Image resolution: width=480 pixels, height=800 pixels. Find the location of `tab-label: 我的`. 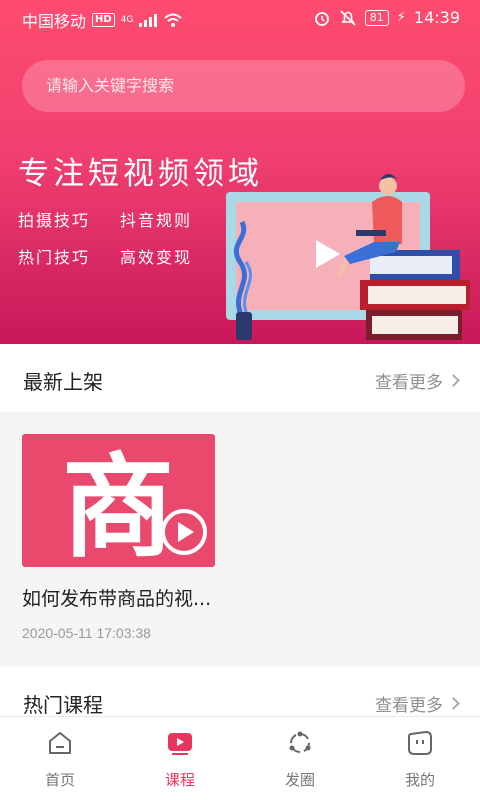

tab-label: 我的 is located at coordinates (419, 780).